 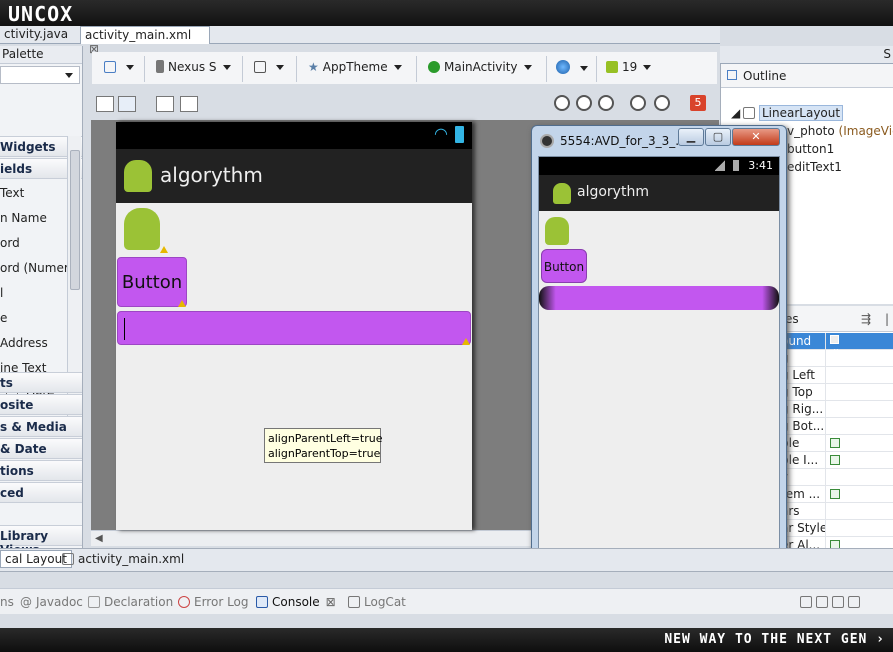 What do you see at coordinates (127, 104) in the screenshot?
I see `layout-vertical-button` at bounding box center [127, 104].